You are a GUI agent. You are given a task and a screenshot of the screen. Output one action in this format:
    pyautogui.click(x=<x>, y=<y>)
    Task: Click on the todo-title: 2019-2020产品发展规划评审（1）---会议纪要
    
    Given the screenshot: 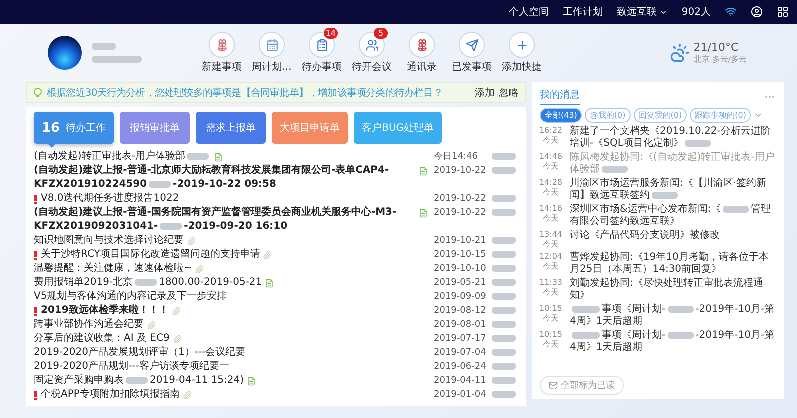 What is the action you would take?
    pyautogui.click(x=140, y=353)
    